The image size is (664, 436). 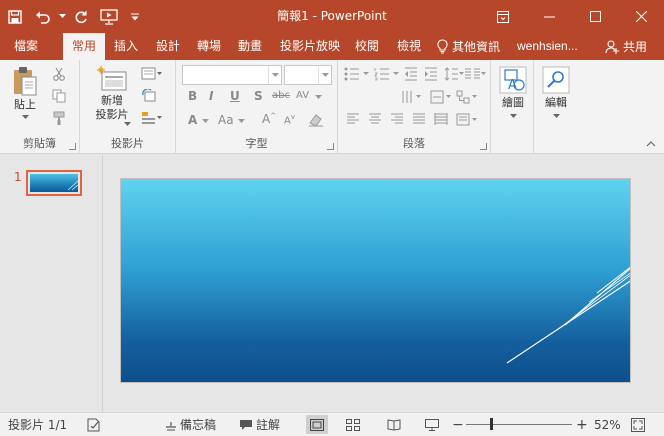 I want to click on minimize-icon, so click(x=549, y=16).